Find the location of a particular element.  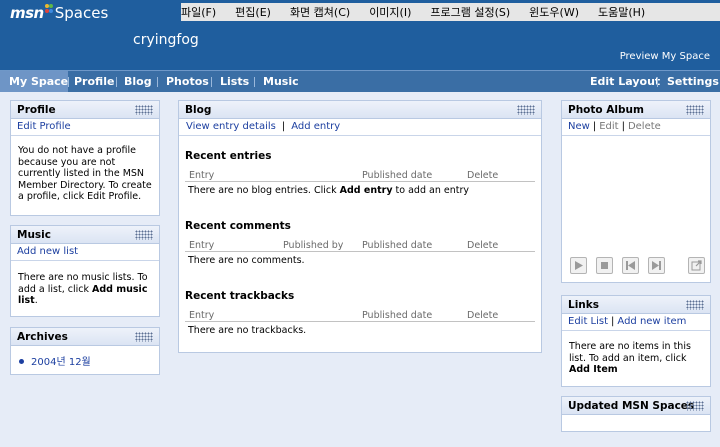

menu-window: 윈도우(W) is located at coordinates (554, 12).